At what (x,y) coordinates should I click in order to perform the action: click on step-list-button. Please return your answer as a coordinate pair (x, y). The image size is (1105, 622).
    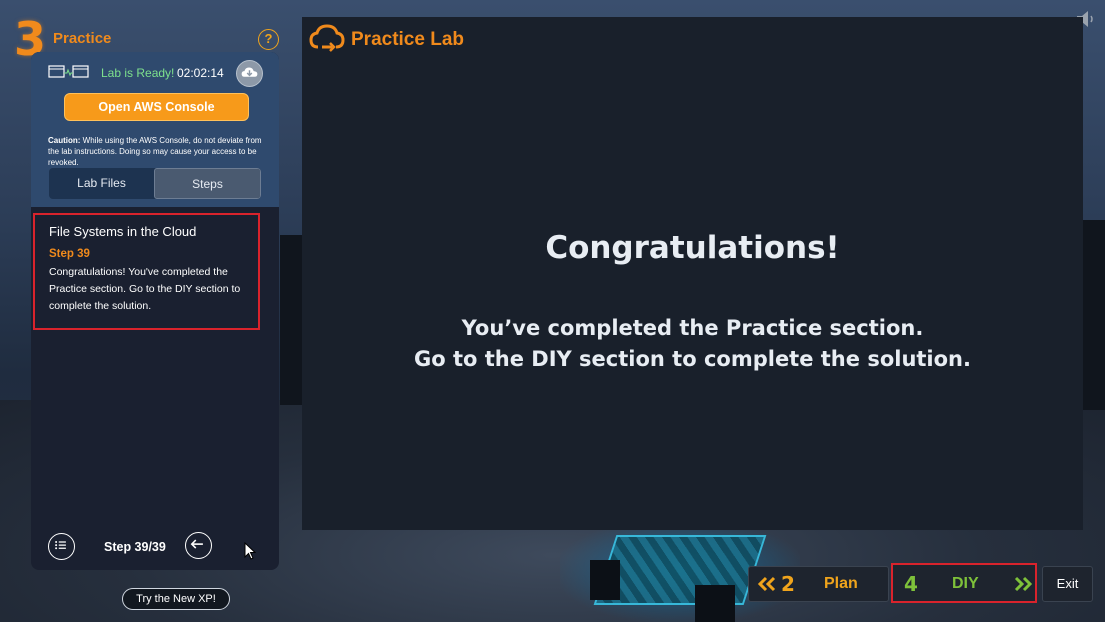
    Looking at the image, I should click on (61, 546).